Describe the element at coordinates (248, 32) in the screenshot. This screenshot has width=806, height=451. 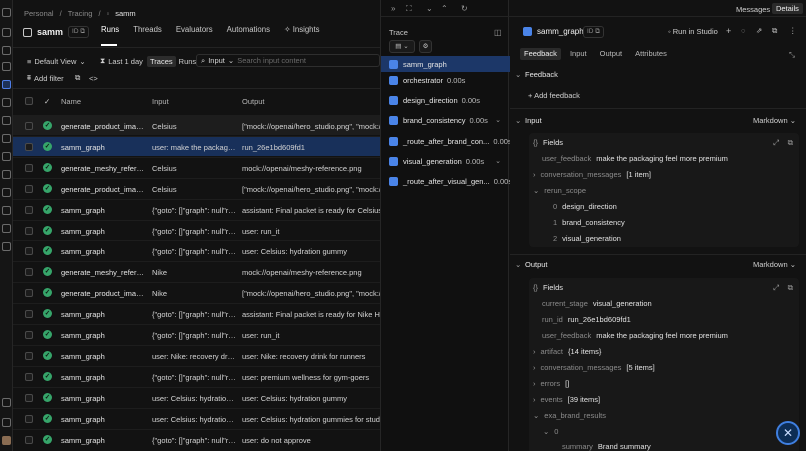
I see `tab-automations: Automations` at that location.